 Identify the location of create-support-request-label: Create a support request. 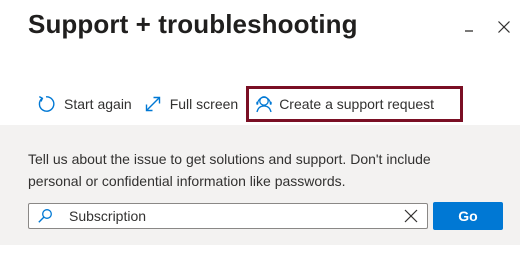
(357, 104).